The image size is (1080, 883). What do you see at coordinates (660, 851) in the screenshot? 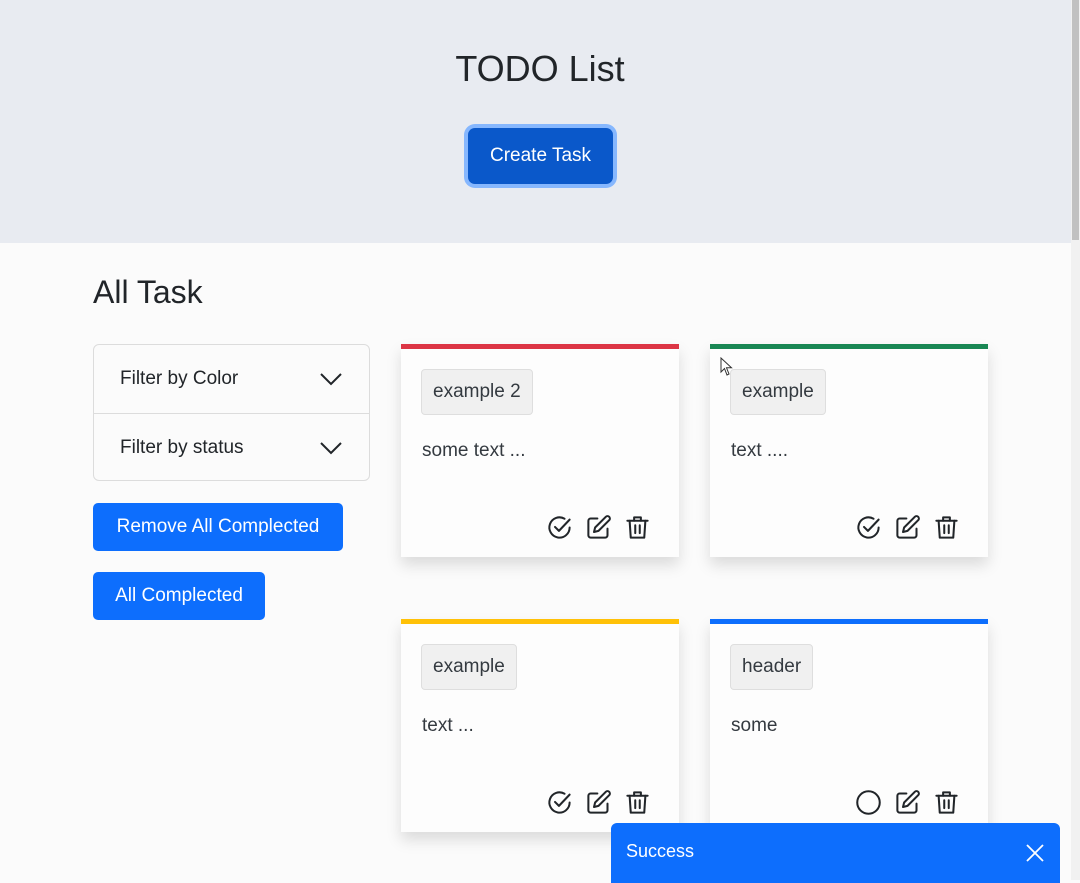
I see `toast-message: Success` at bounding box center [660, 851].